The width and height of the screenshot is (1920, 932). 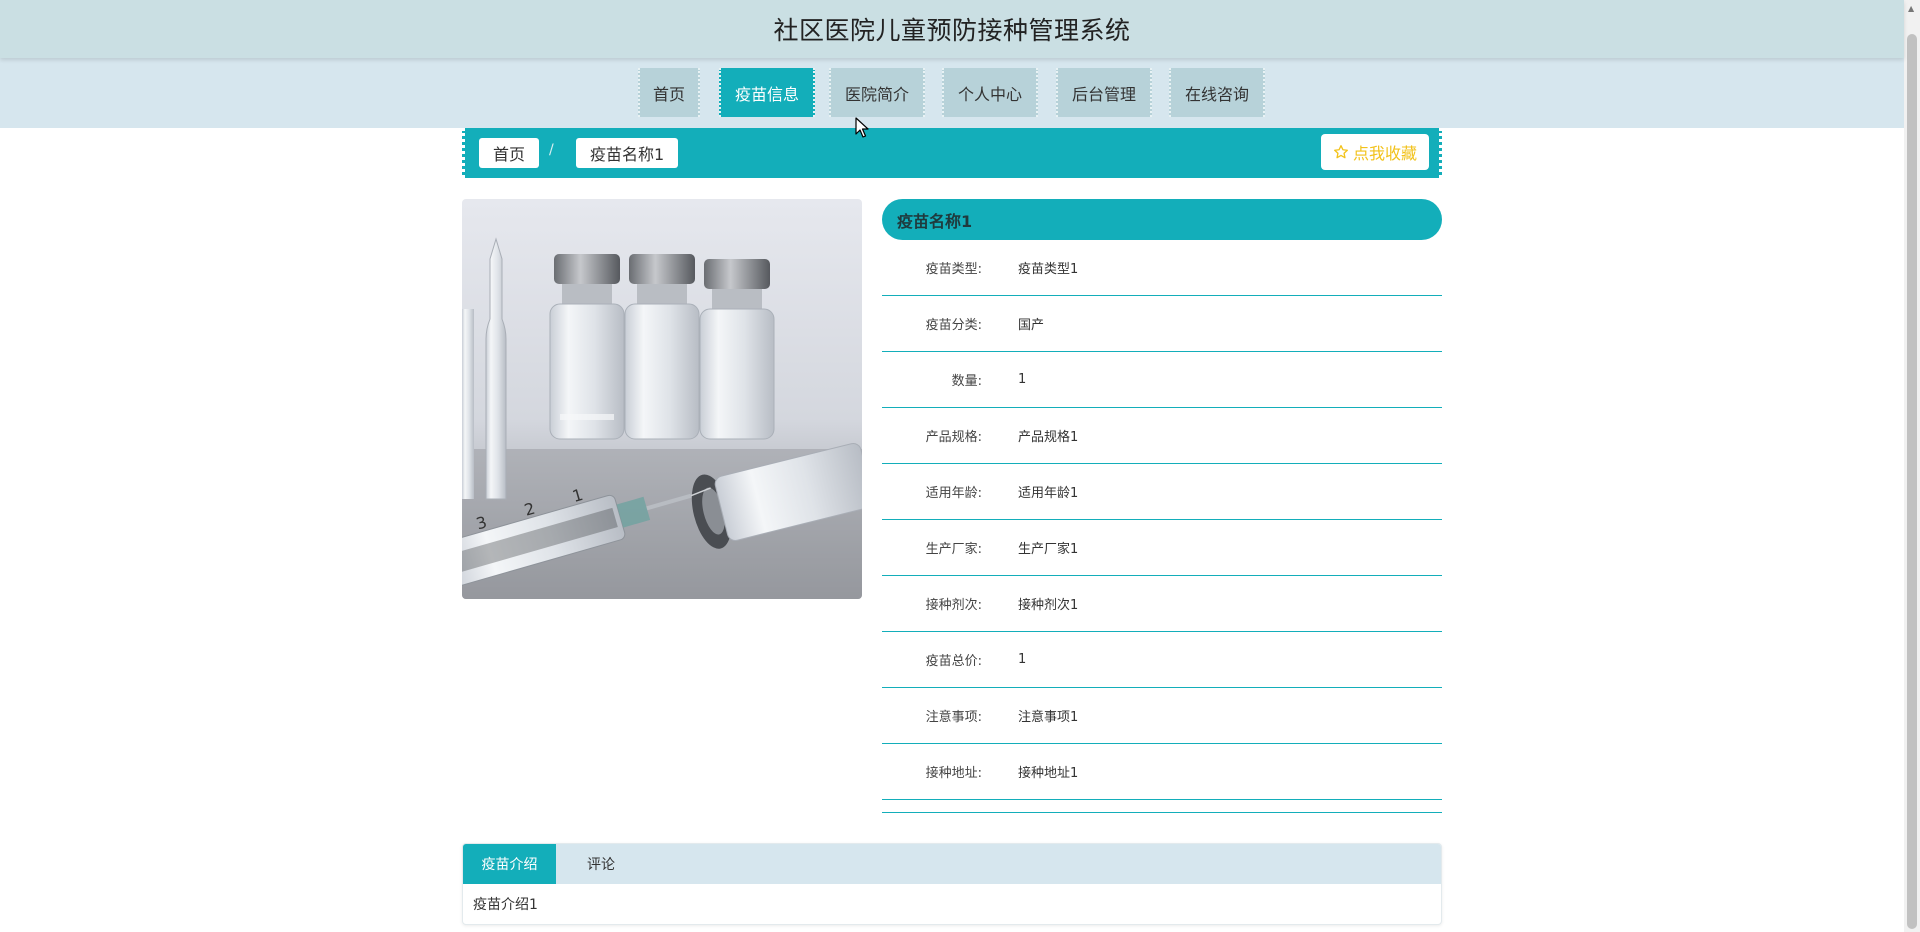 What do you see at coordinates (1384, 153) in the screenshot?
I see `favorite-label: 点我收藏` at bounding box center [1384, 153].